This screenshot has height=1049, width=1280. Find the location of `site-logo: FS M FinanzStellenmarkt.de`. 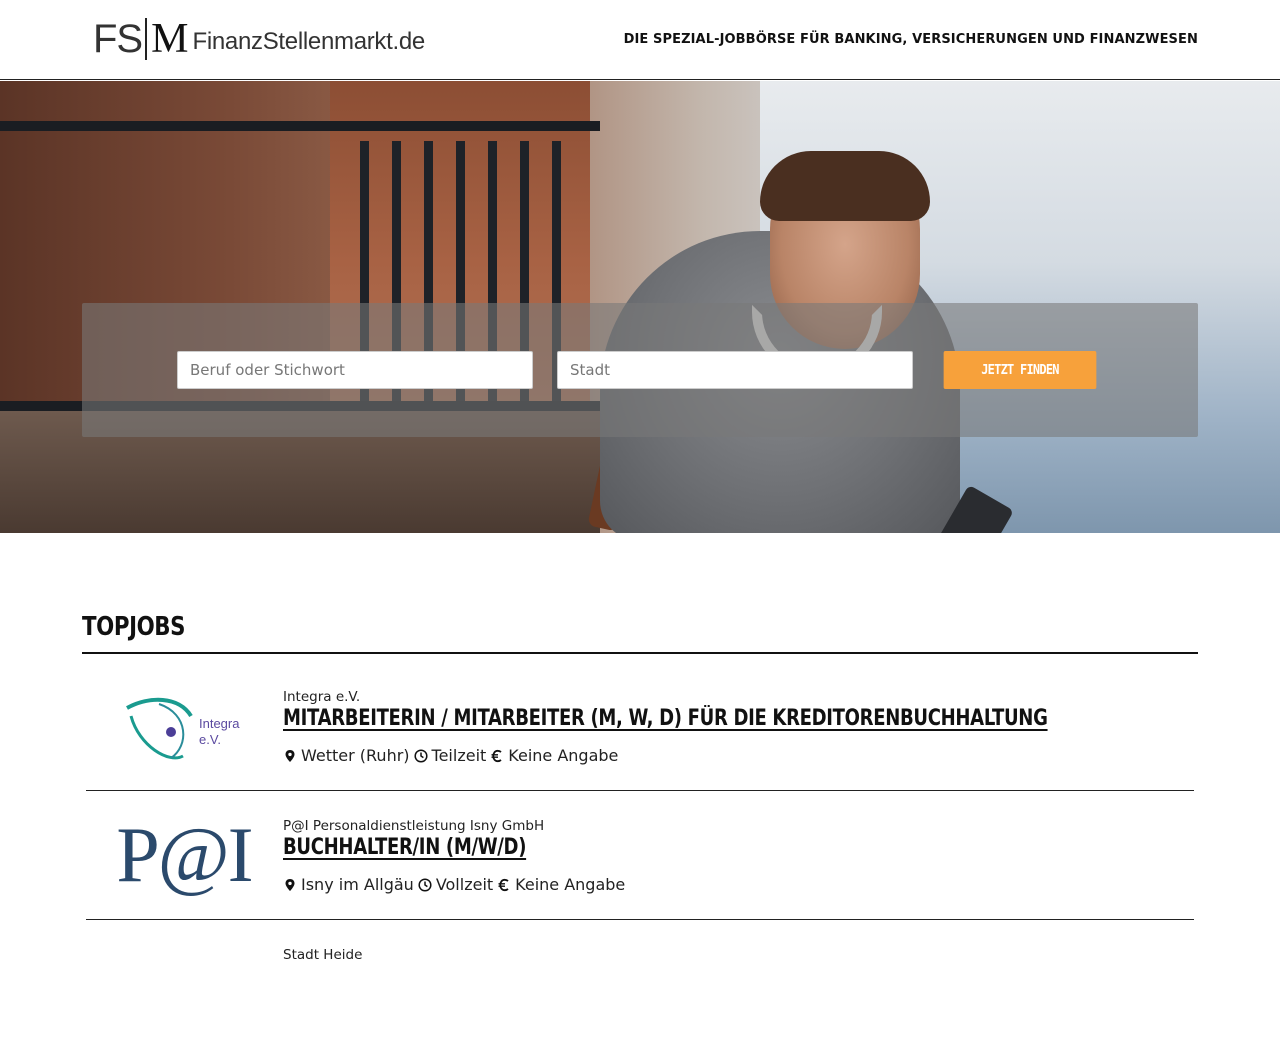

site-logo: FS M FinanzStellenmarkt.de is located at coordinates (259, 39).